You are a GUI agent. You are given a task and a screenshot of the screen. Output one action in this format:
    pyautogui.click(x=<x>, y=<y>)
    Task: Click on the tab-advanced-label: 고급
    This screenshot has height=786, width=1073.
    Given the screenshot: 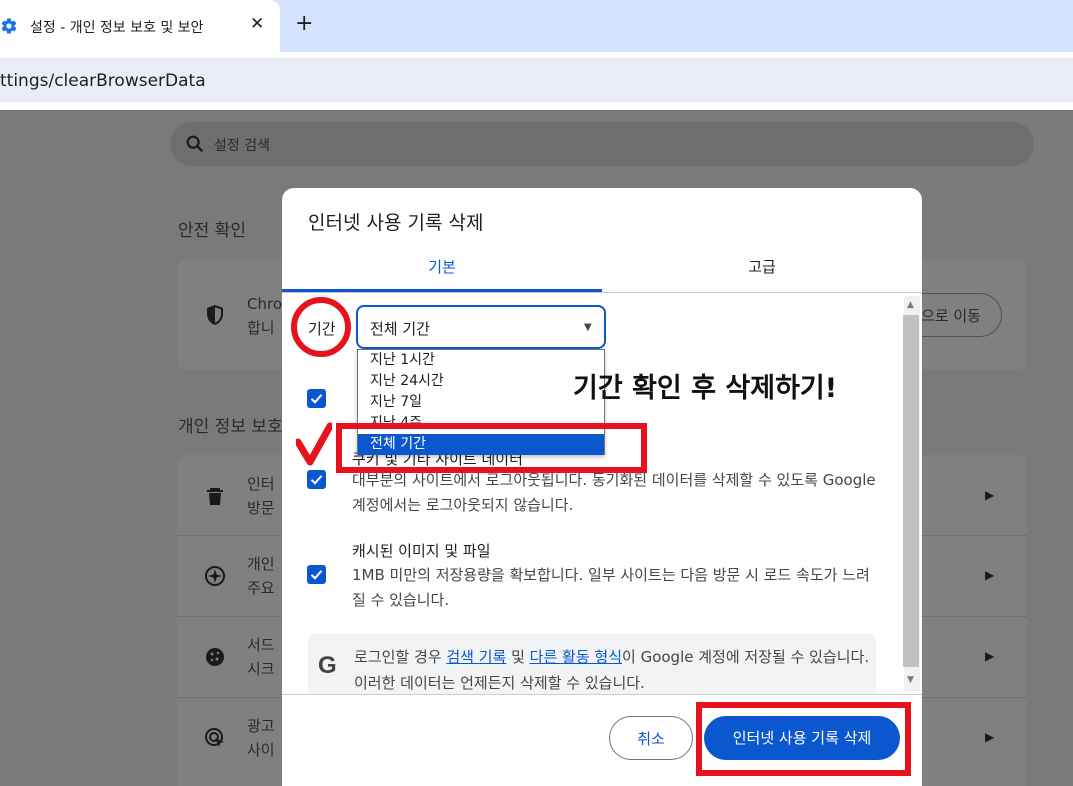 What is the action you would take?
    pyautogui.click(x=762, y=267)
    